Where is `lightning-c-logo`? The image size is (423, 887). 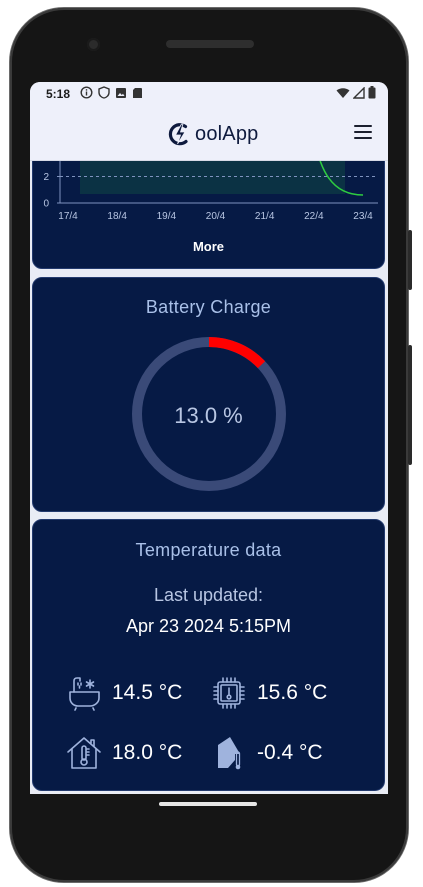
lightning-c-logo is located at coordinates (178, 134).